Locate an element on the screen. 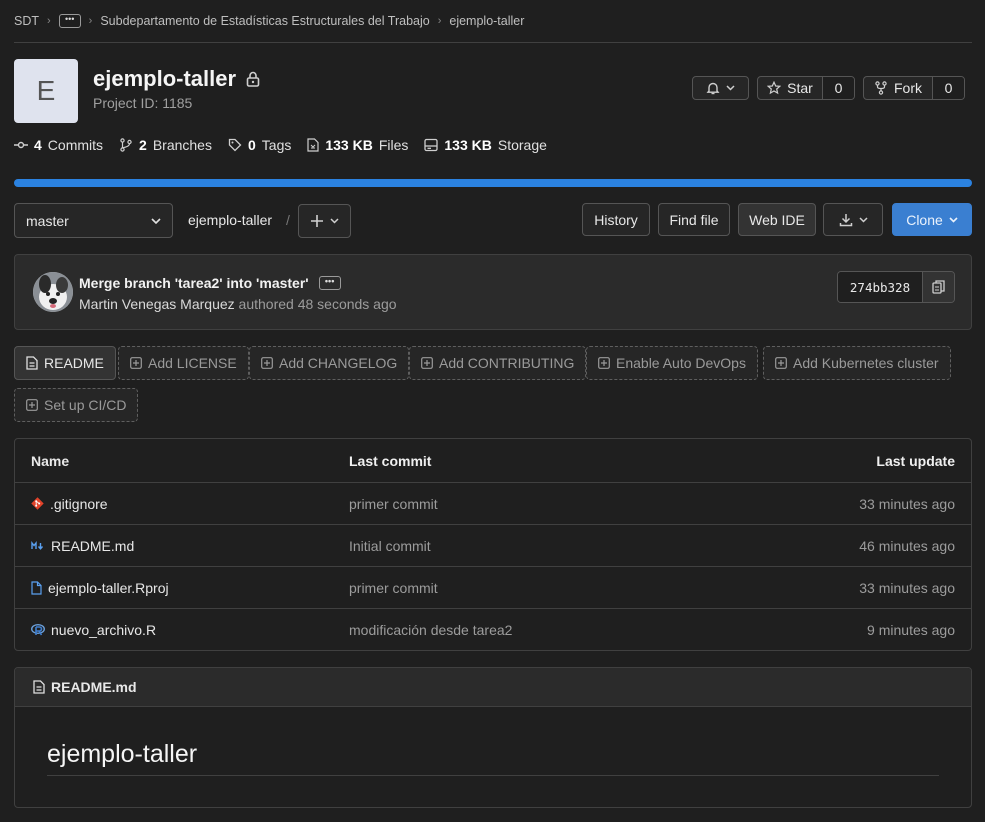 The height and width of the screenshot is (822, 985). find-file-button: Find file is located at coordinates (694, 219).